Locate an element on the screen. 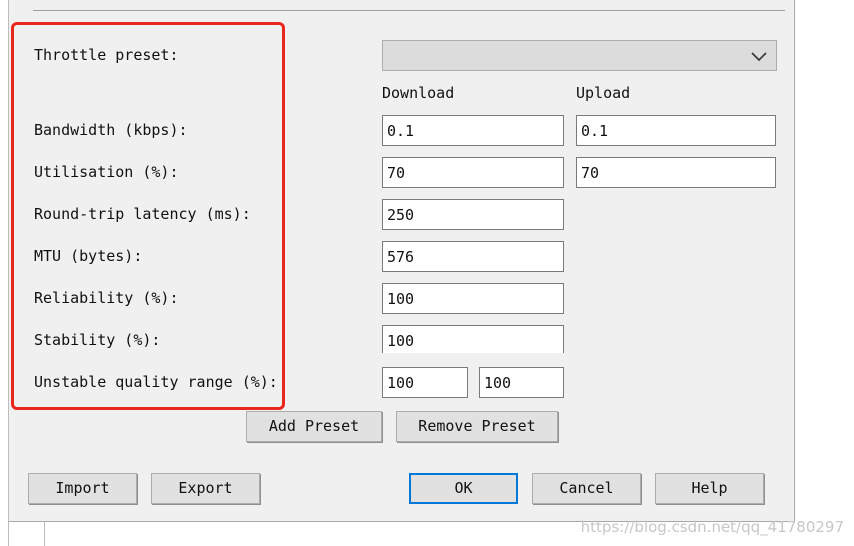  stability-input is located at coordinates (473, 340).